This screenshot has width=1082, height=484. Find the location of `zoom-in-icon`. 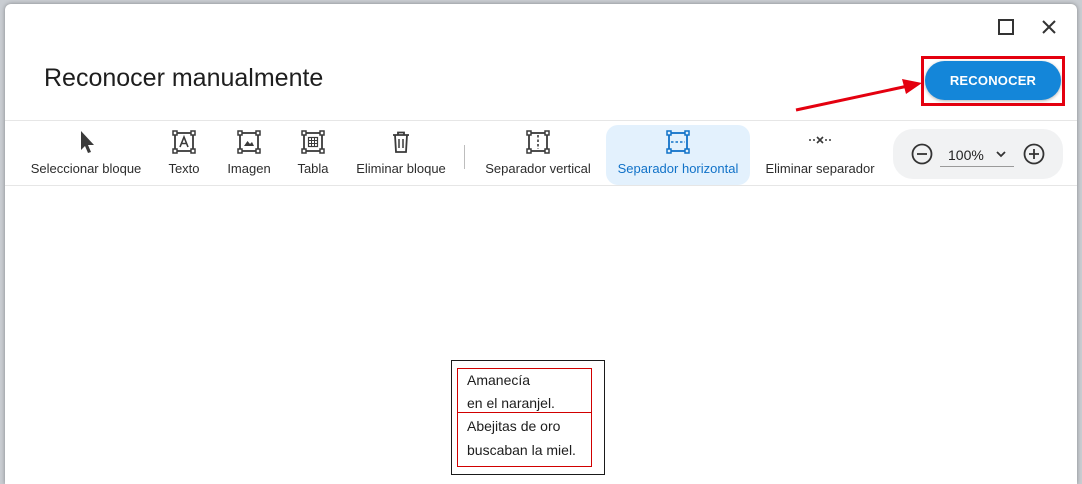

zoom-in-icon is located at coordinates (1034, 154).